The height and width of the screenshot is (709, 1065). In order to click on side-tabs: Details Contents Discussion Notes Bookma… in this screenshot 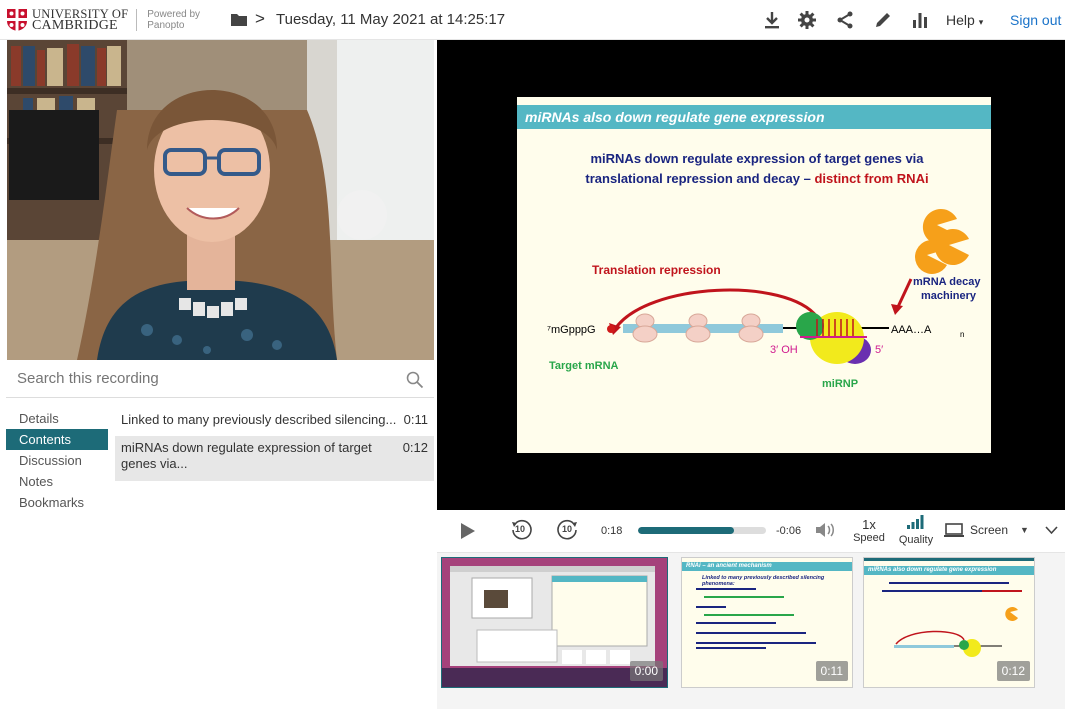, I will do `click(57, 460)`.